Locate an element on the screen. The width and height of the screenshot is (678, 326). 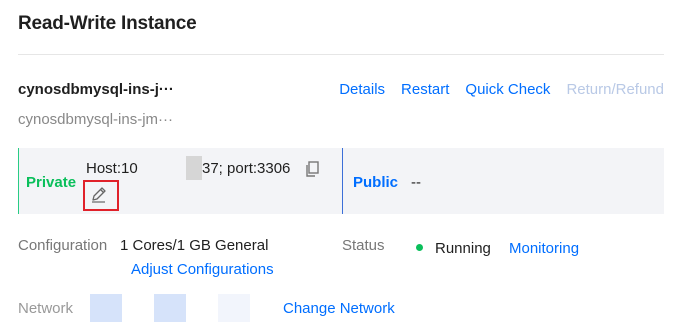
return-refund-link: Return/Refund is located at coordinates (615, 89).